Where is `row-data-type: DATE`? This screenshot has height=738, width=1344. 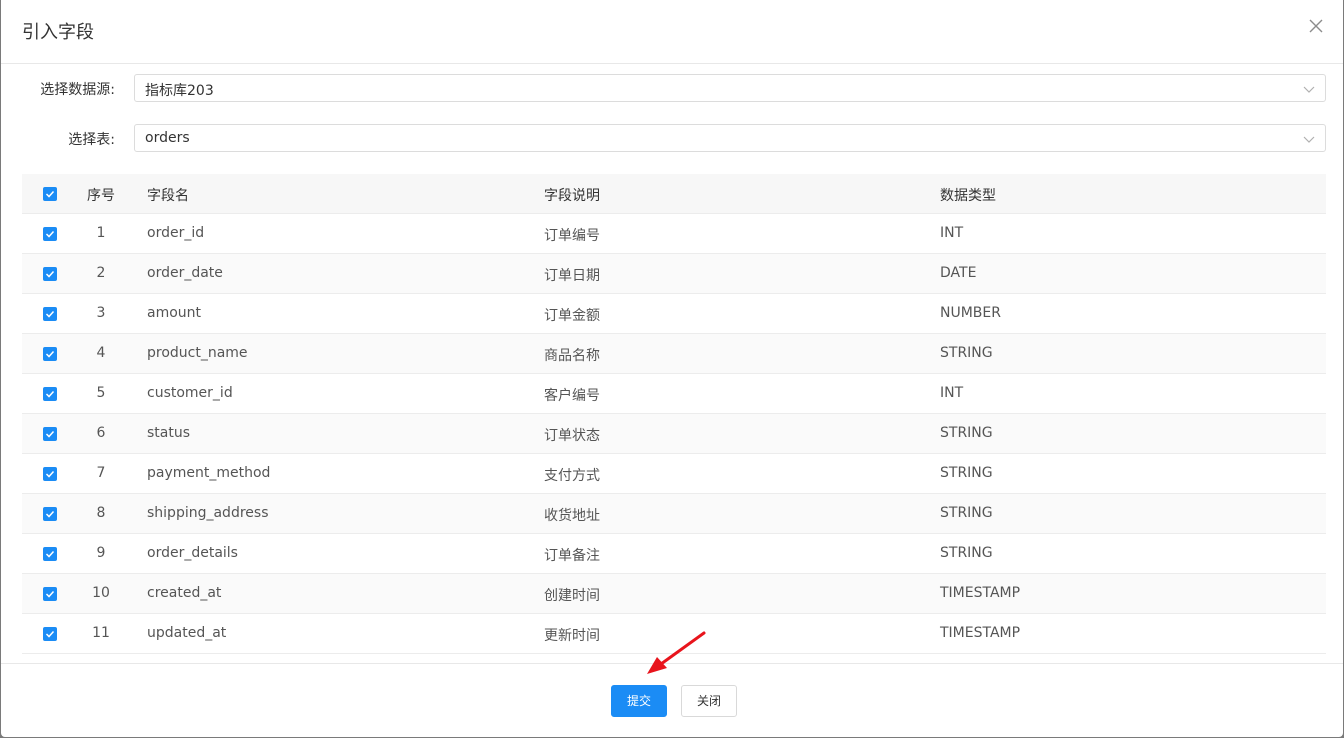
row-data-type: DATE is located at coordinates (958, 273).